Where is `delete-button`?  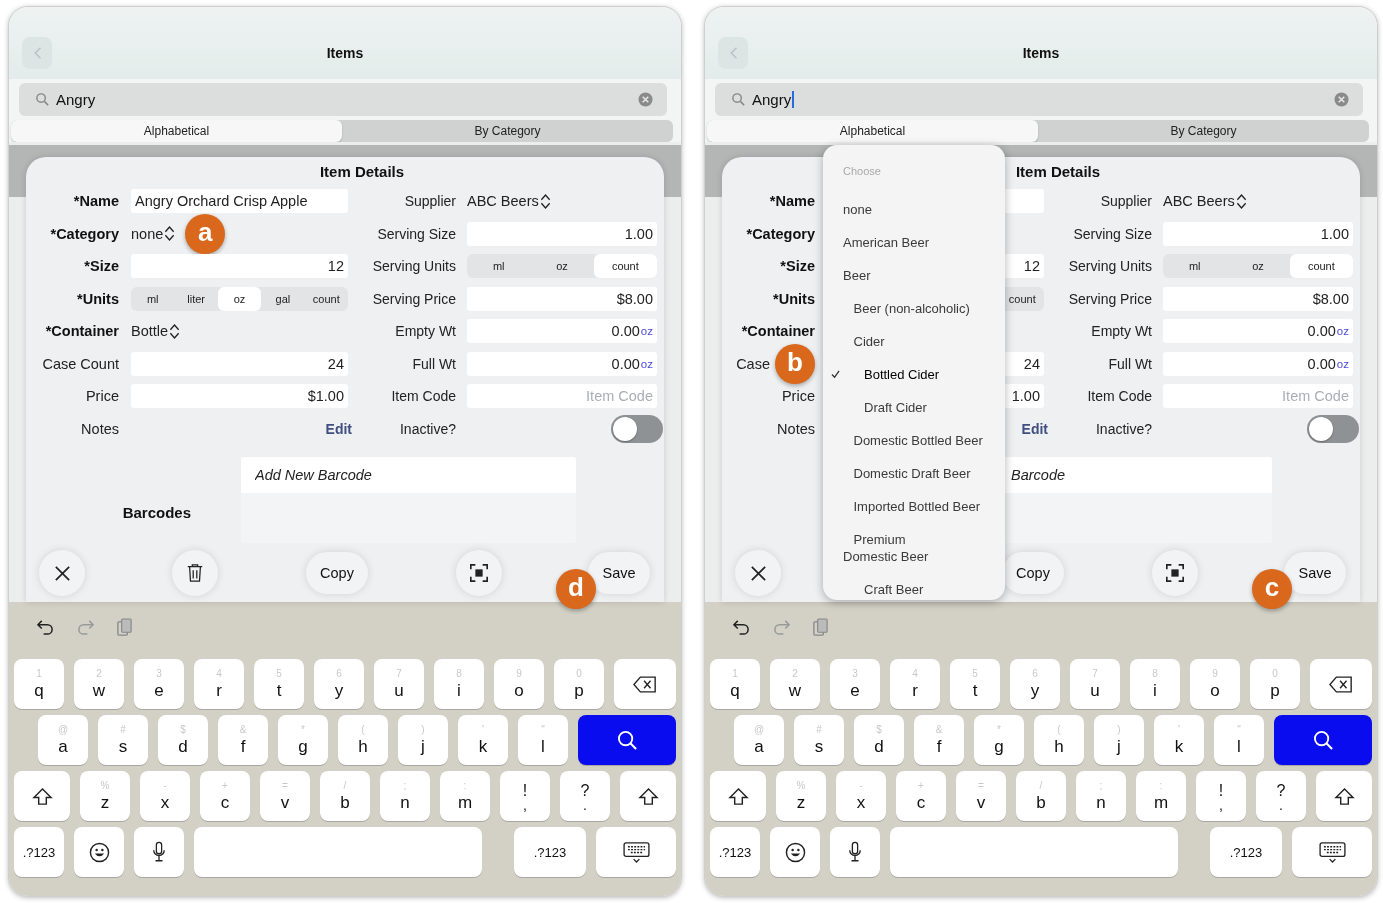
delete-button is located at coordinates (195, 573).